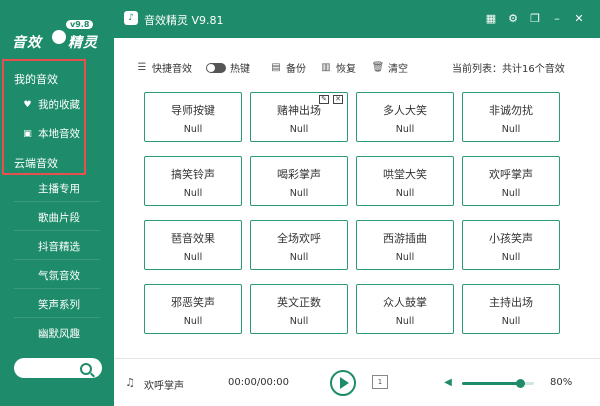  Describe the element at coordinates (405, 245) in the screenshot. I see `sound-button: 西游插曲 Null` at that location.